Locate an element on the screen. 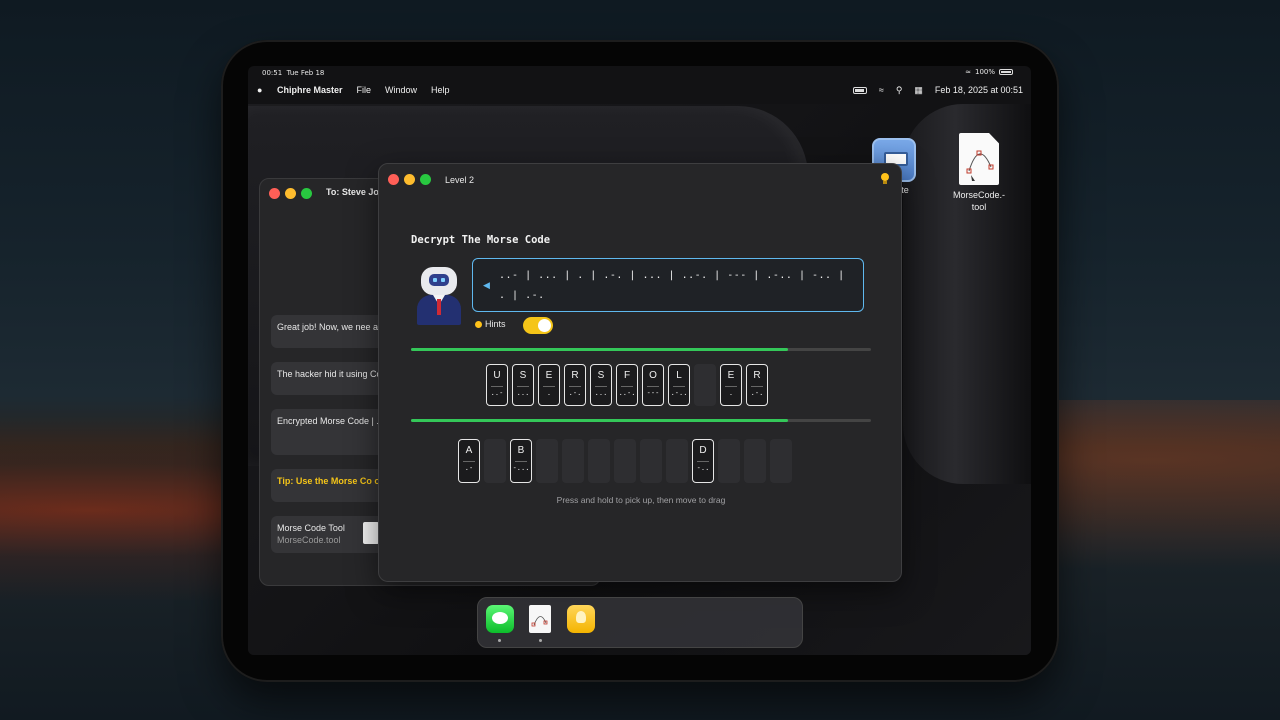 The height and width of the screenshot is (720, 1280). status-time: 00:51 is located at coordinates (272, 73).